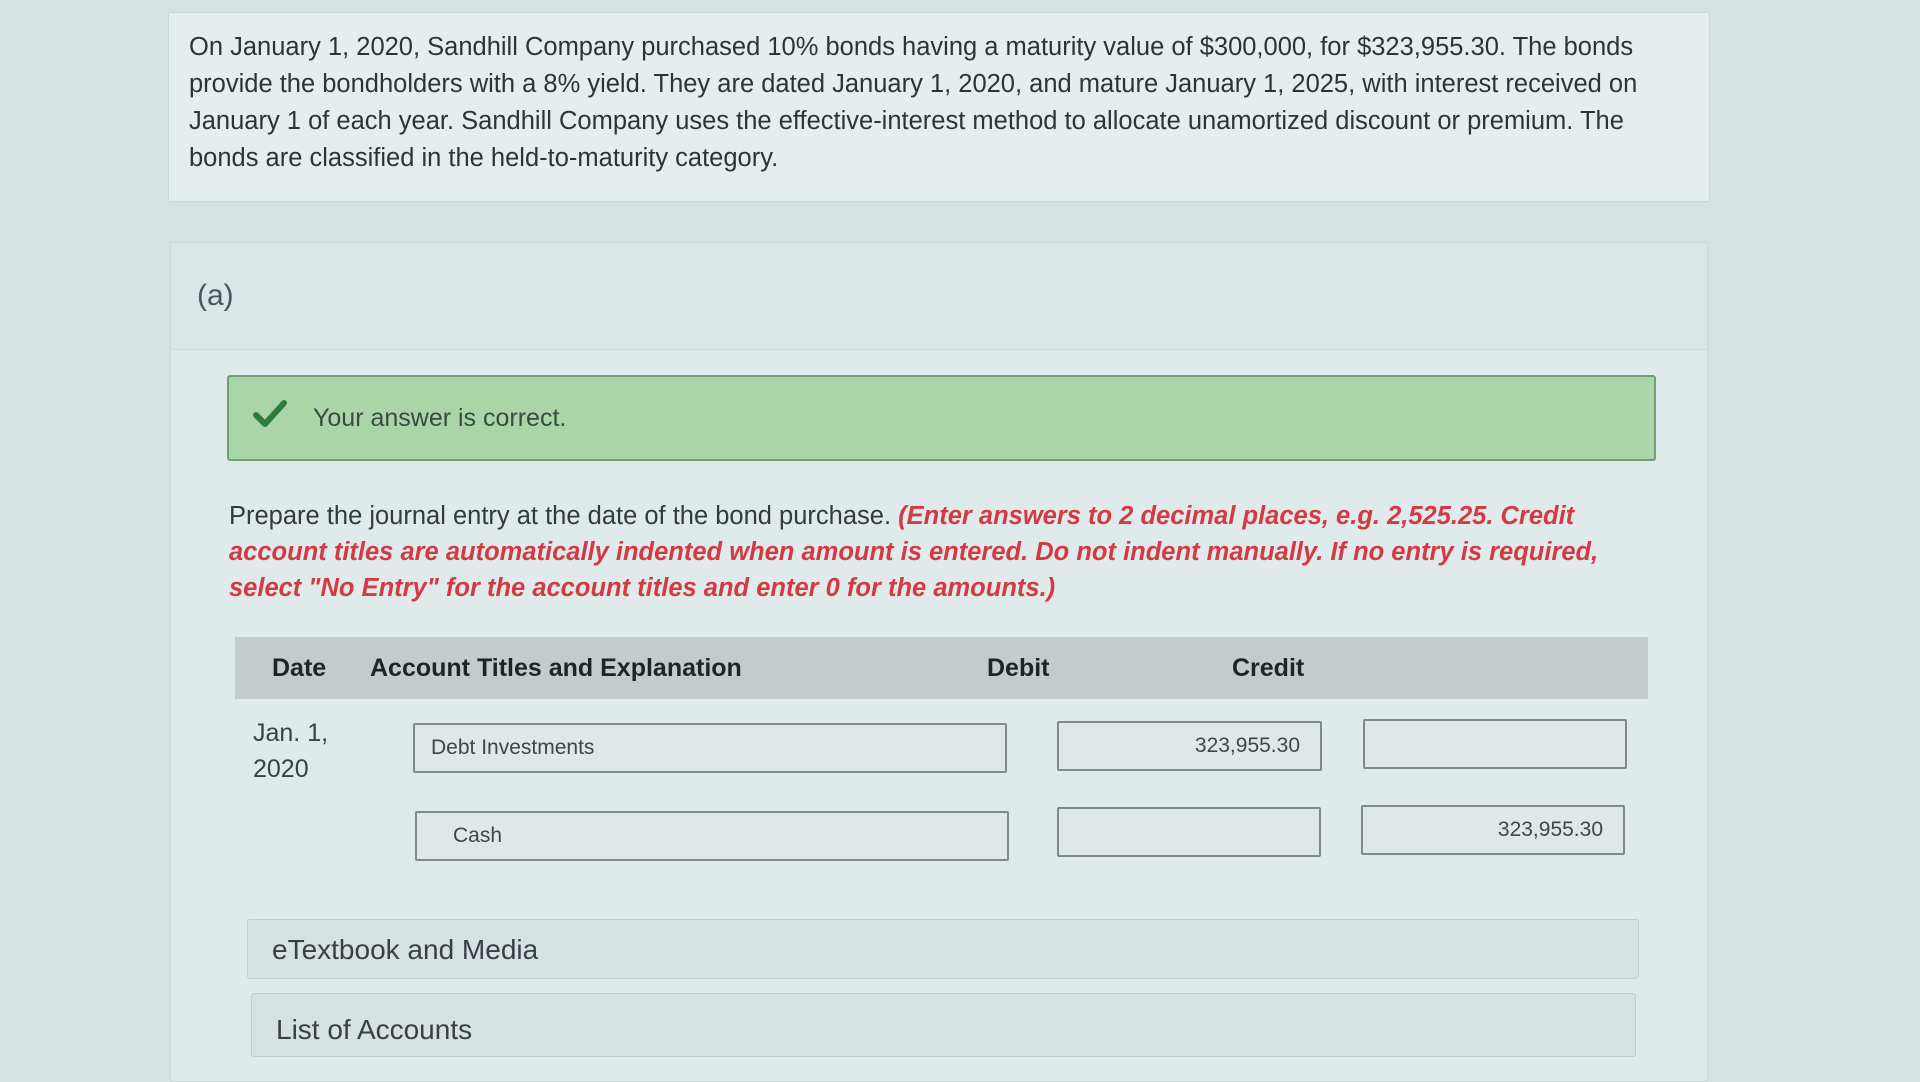  I want to click on header-date: Date, so click(299, 668).